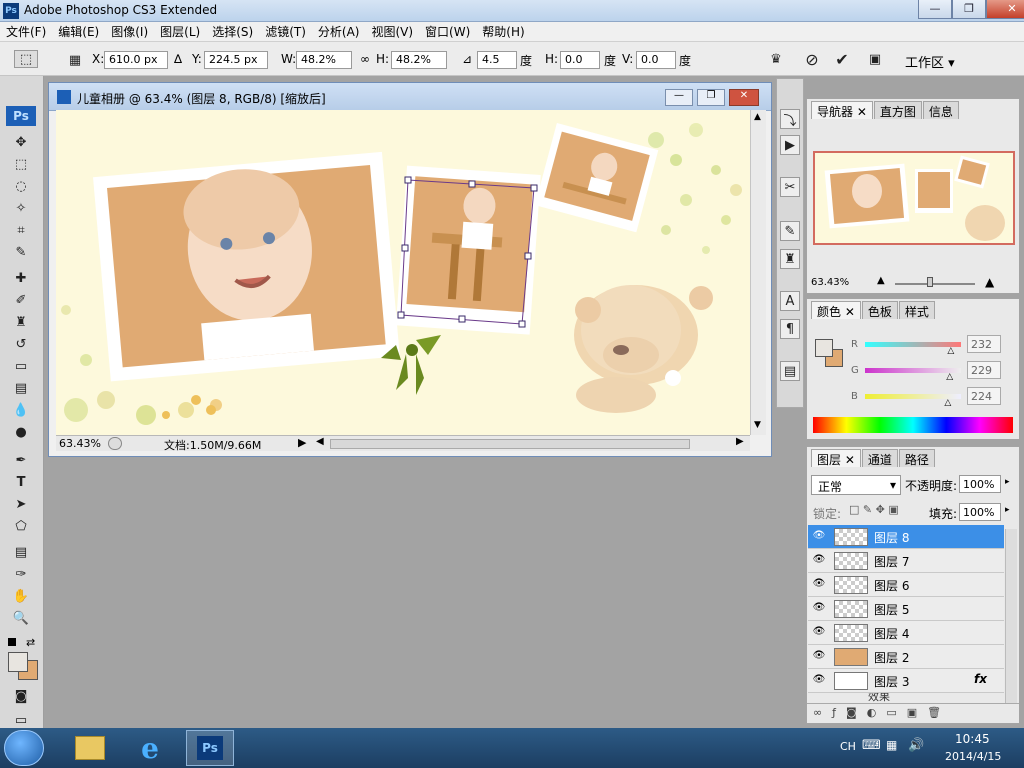 The height and width of the screenshot is (768, 1024). Describe the element at coordinates (758, 272) in the screenshot. I see `vertical-scrollbar: ▲ ▼` at that location.